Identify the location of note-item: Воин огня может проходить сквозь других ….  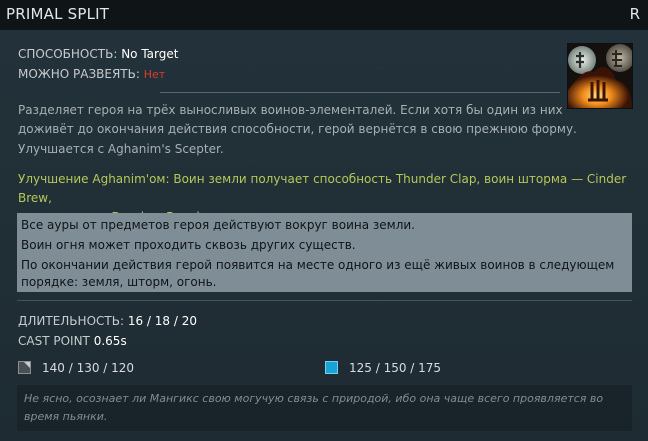
(188, 245).